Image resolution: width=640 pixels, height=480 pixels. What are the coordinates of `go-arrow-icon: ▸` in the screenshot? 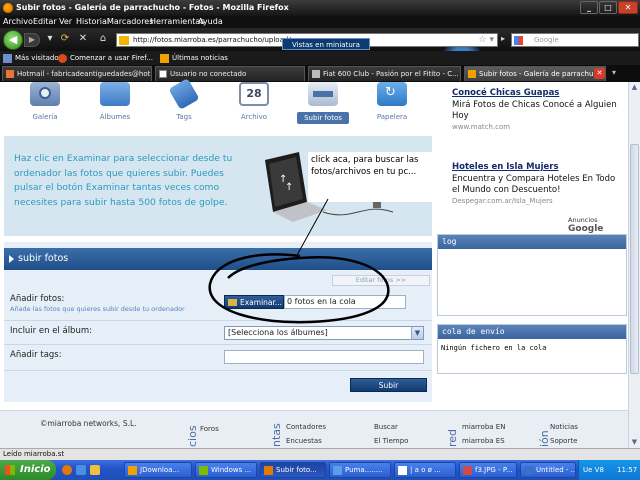 It's located at (503, 39).